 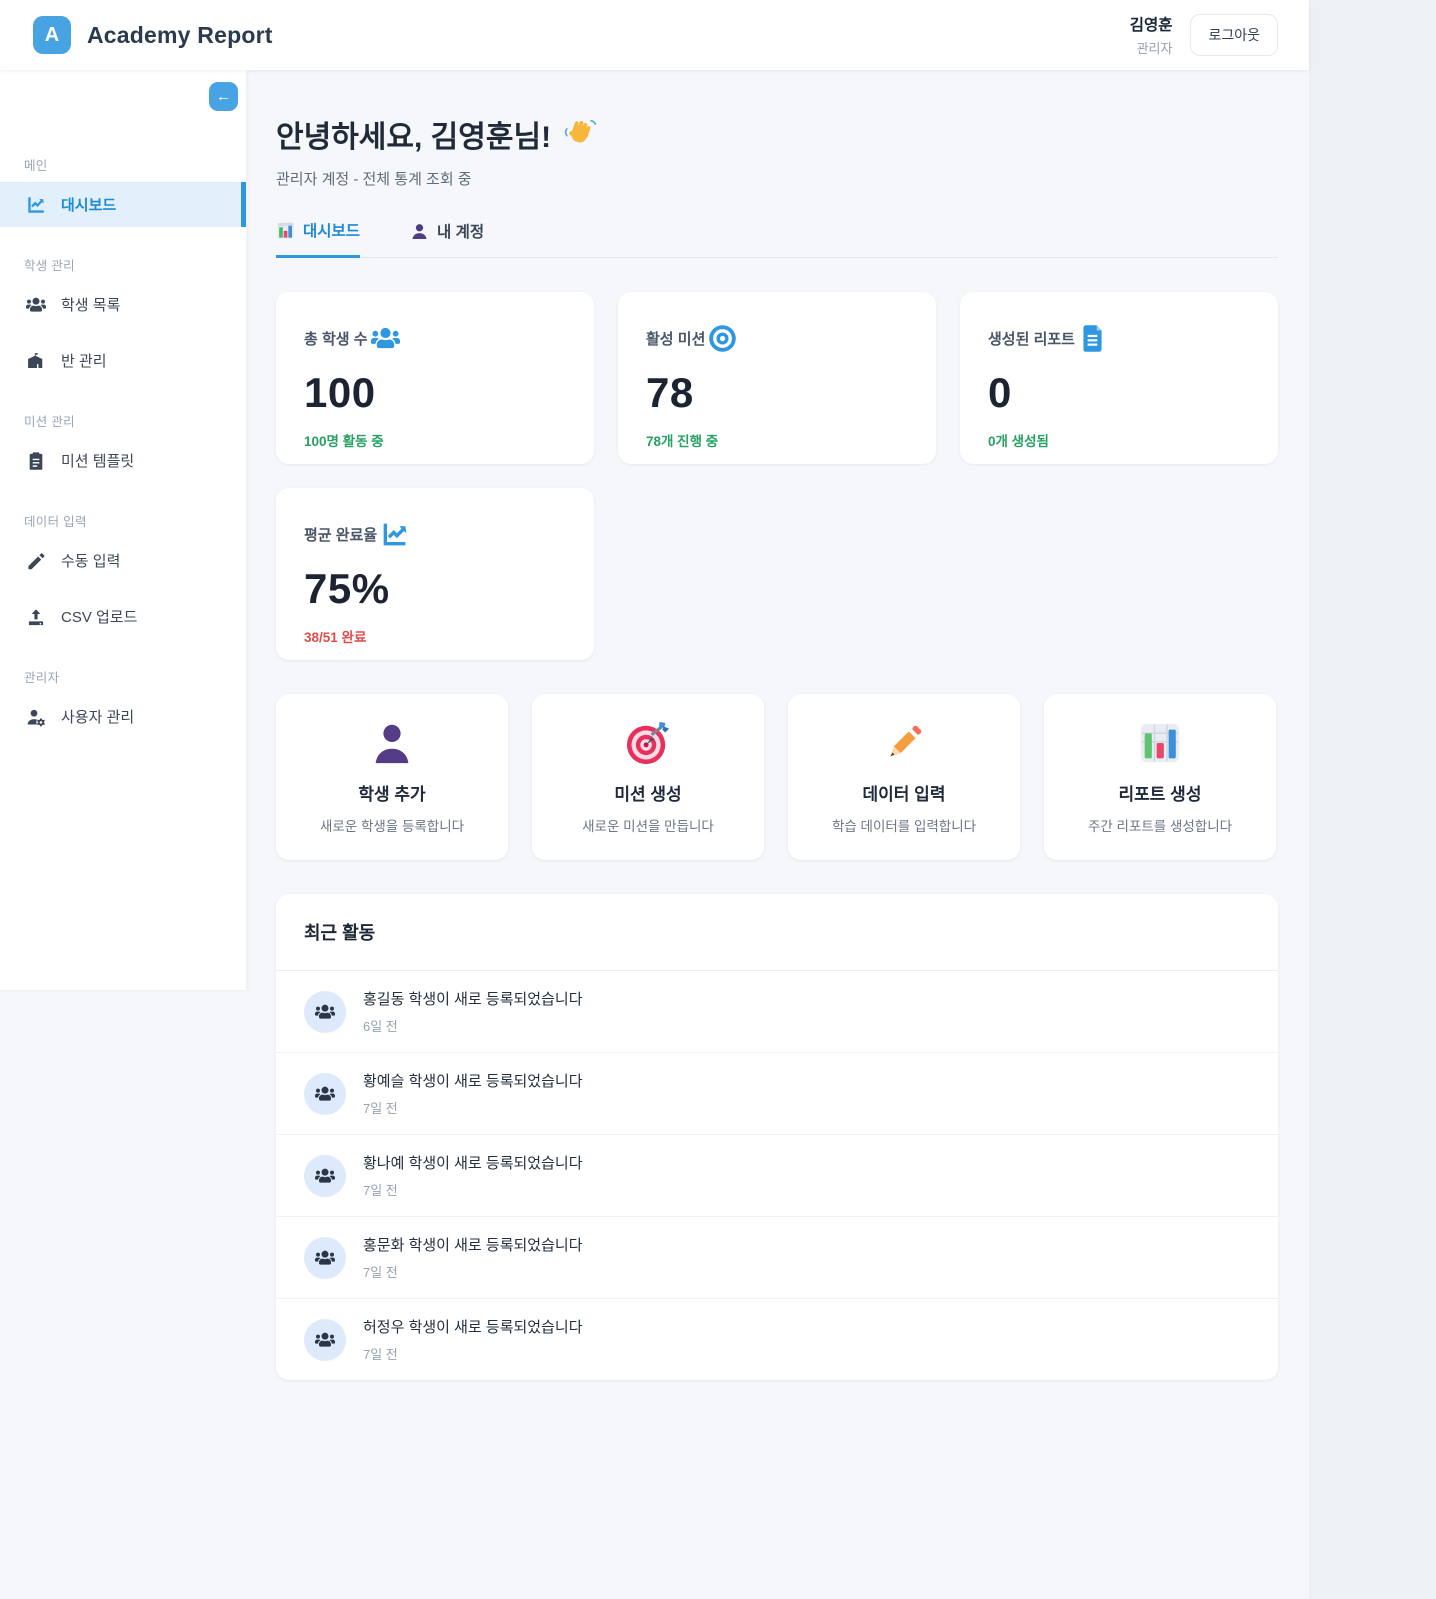 I want to click on sidebar-item-label: 대시보드, so click(x=89, y=205).